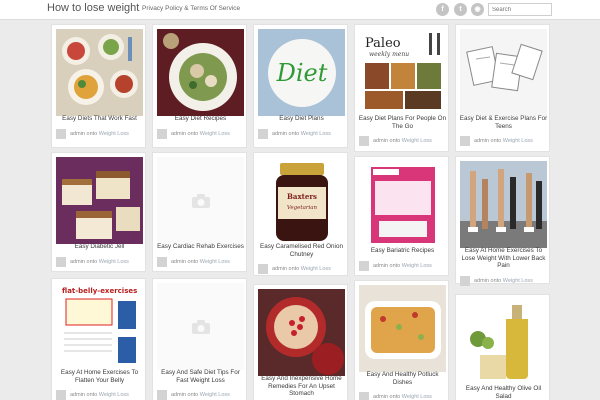 The height and width of the screenshot is (400, 600). What do you see at coordinates (402, 122) in the screenshot?
I see `post-title: Easy Diet Plans For People On The Go` at bounding box center [402, 122].